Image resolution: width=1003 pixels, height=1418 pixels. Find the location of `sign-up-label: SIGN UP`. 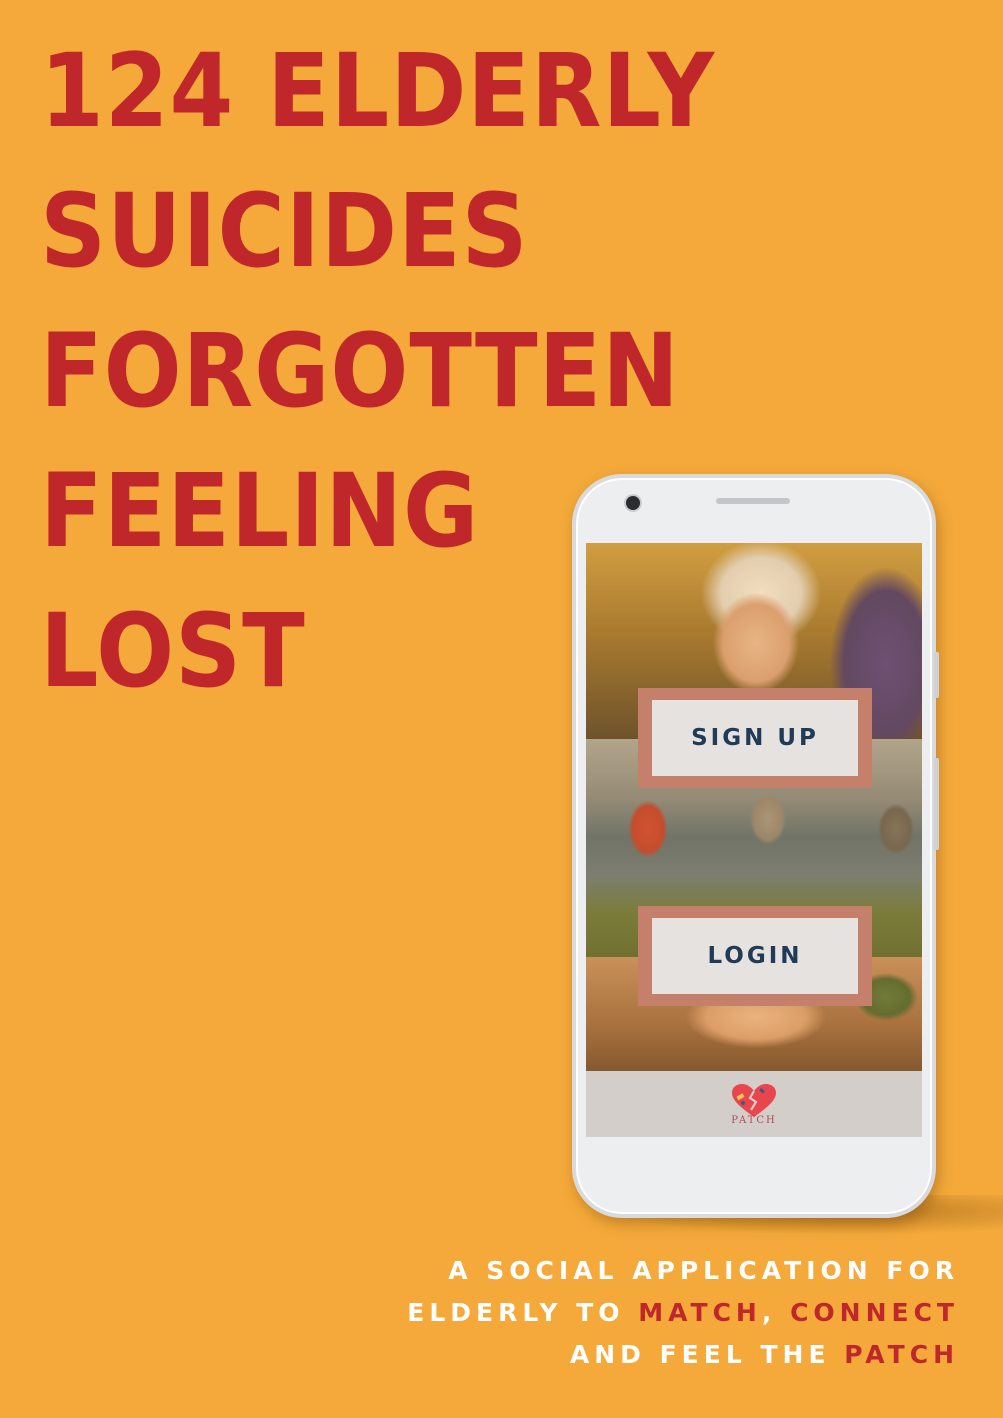

sign-up-label: SIGN UP is located at coordinates (755, 738).